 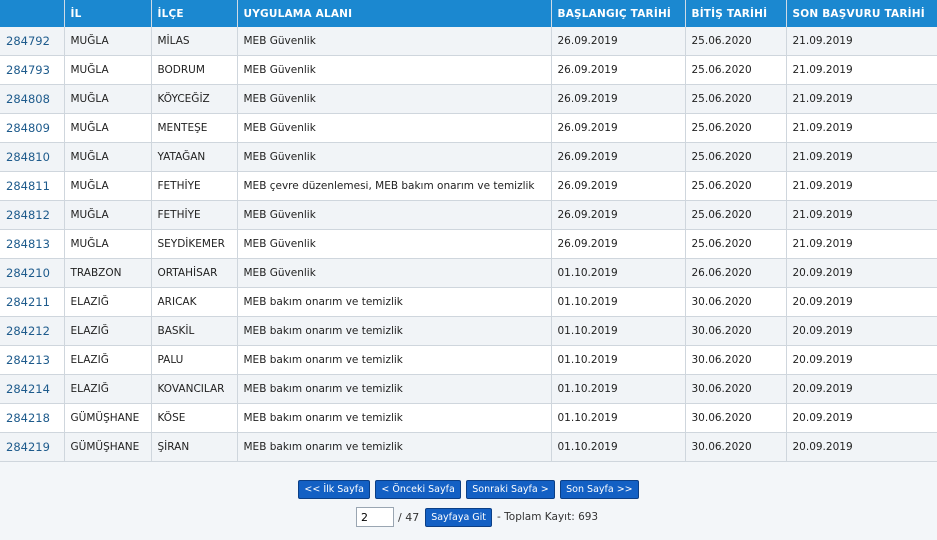 I want to click on cell-bitis: 26.06.2020, so click(x=736, y=273).